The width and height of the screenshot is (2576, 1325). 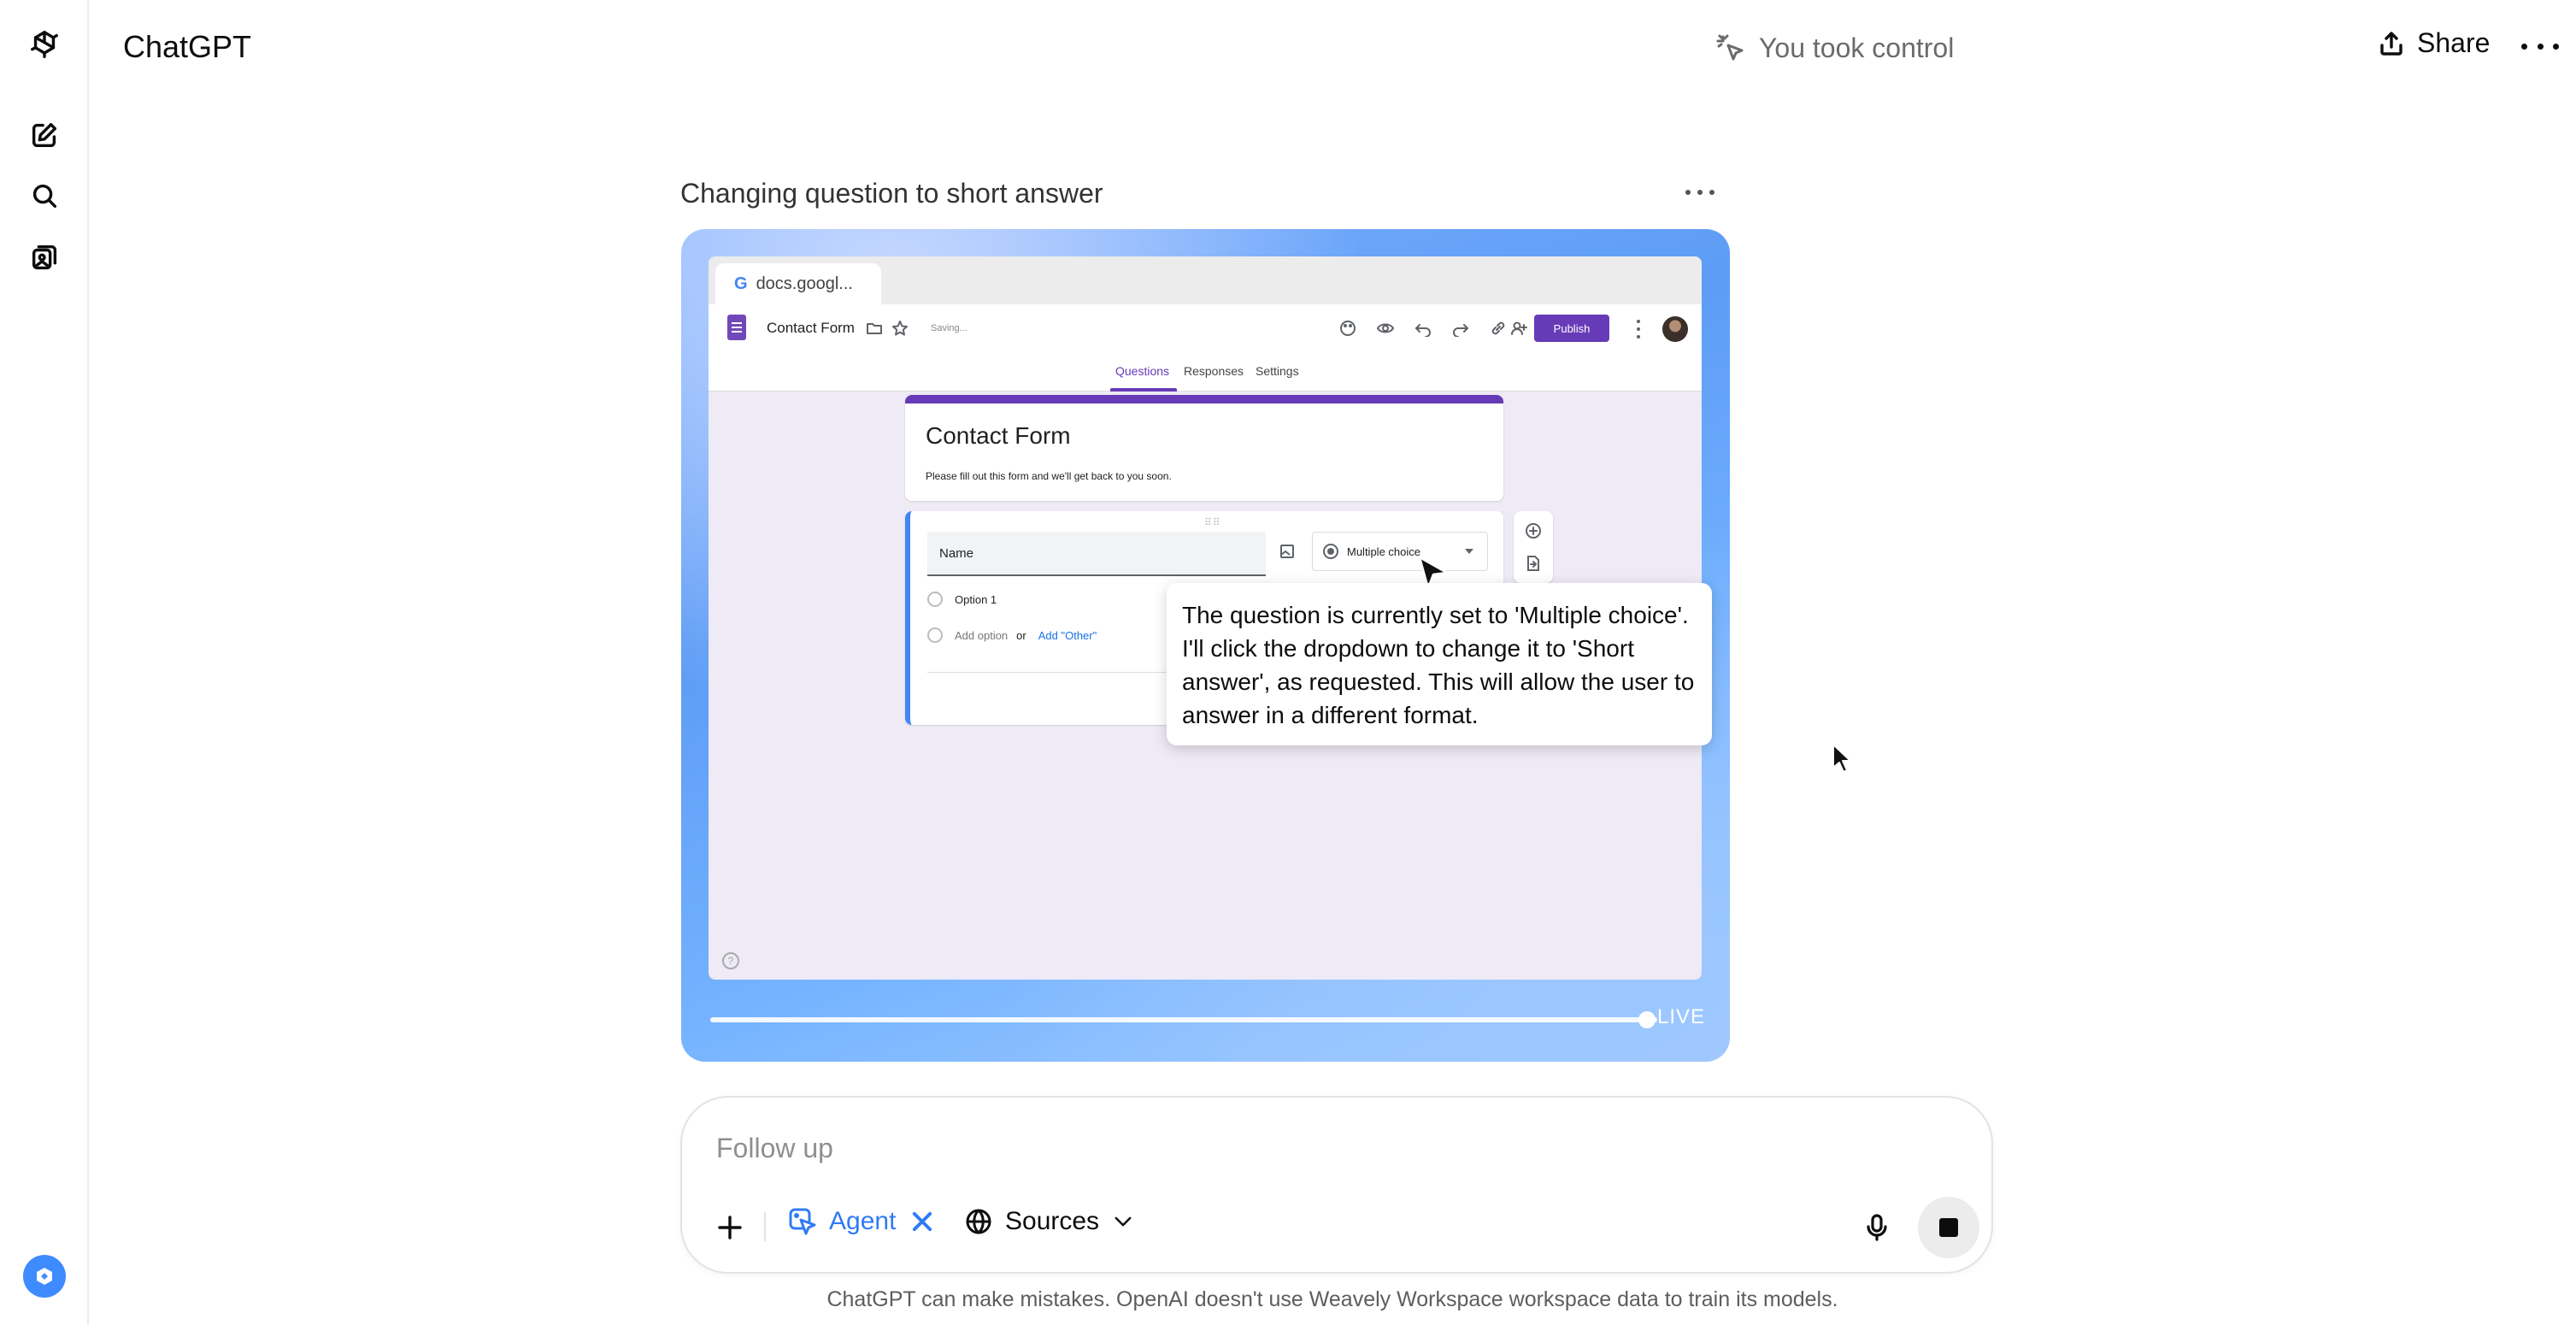 What do you see at coordinates (2454, 42) in the screenshot?
I see `share-label: Share` at bounding box center [2454, 42].